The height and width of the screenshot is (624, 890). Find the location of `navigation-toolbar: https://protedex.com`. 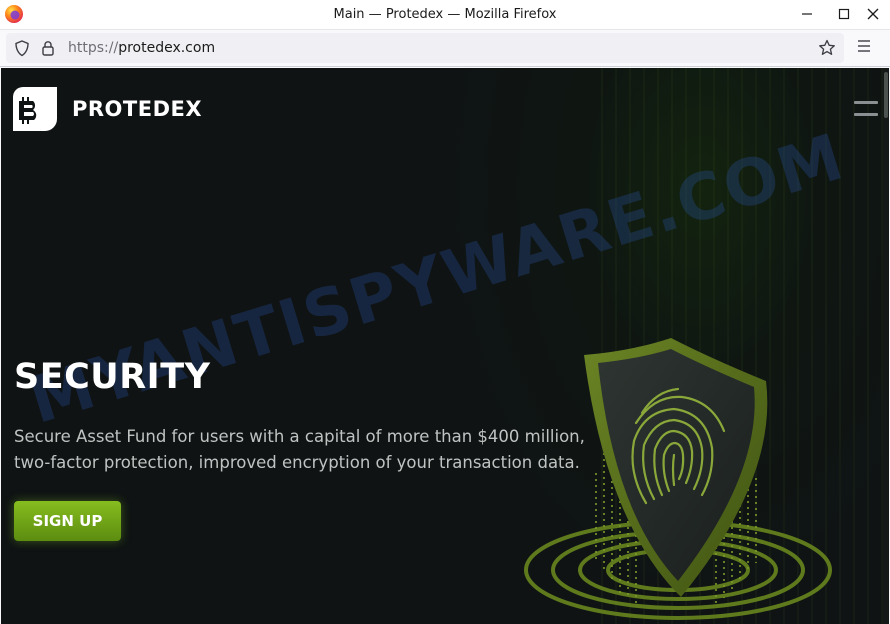

navigation-toolbar: https://protedex.com is located at coordinates (445, 48).